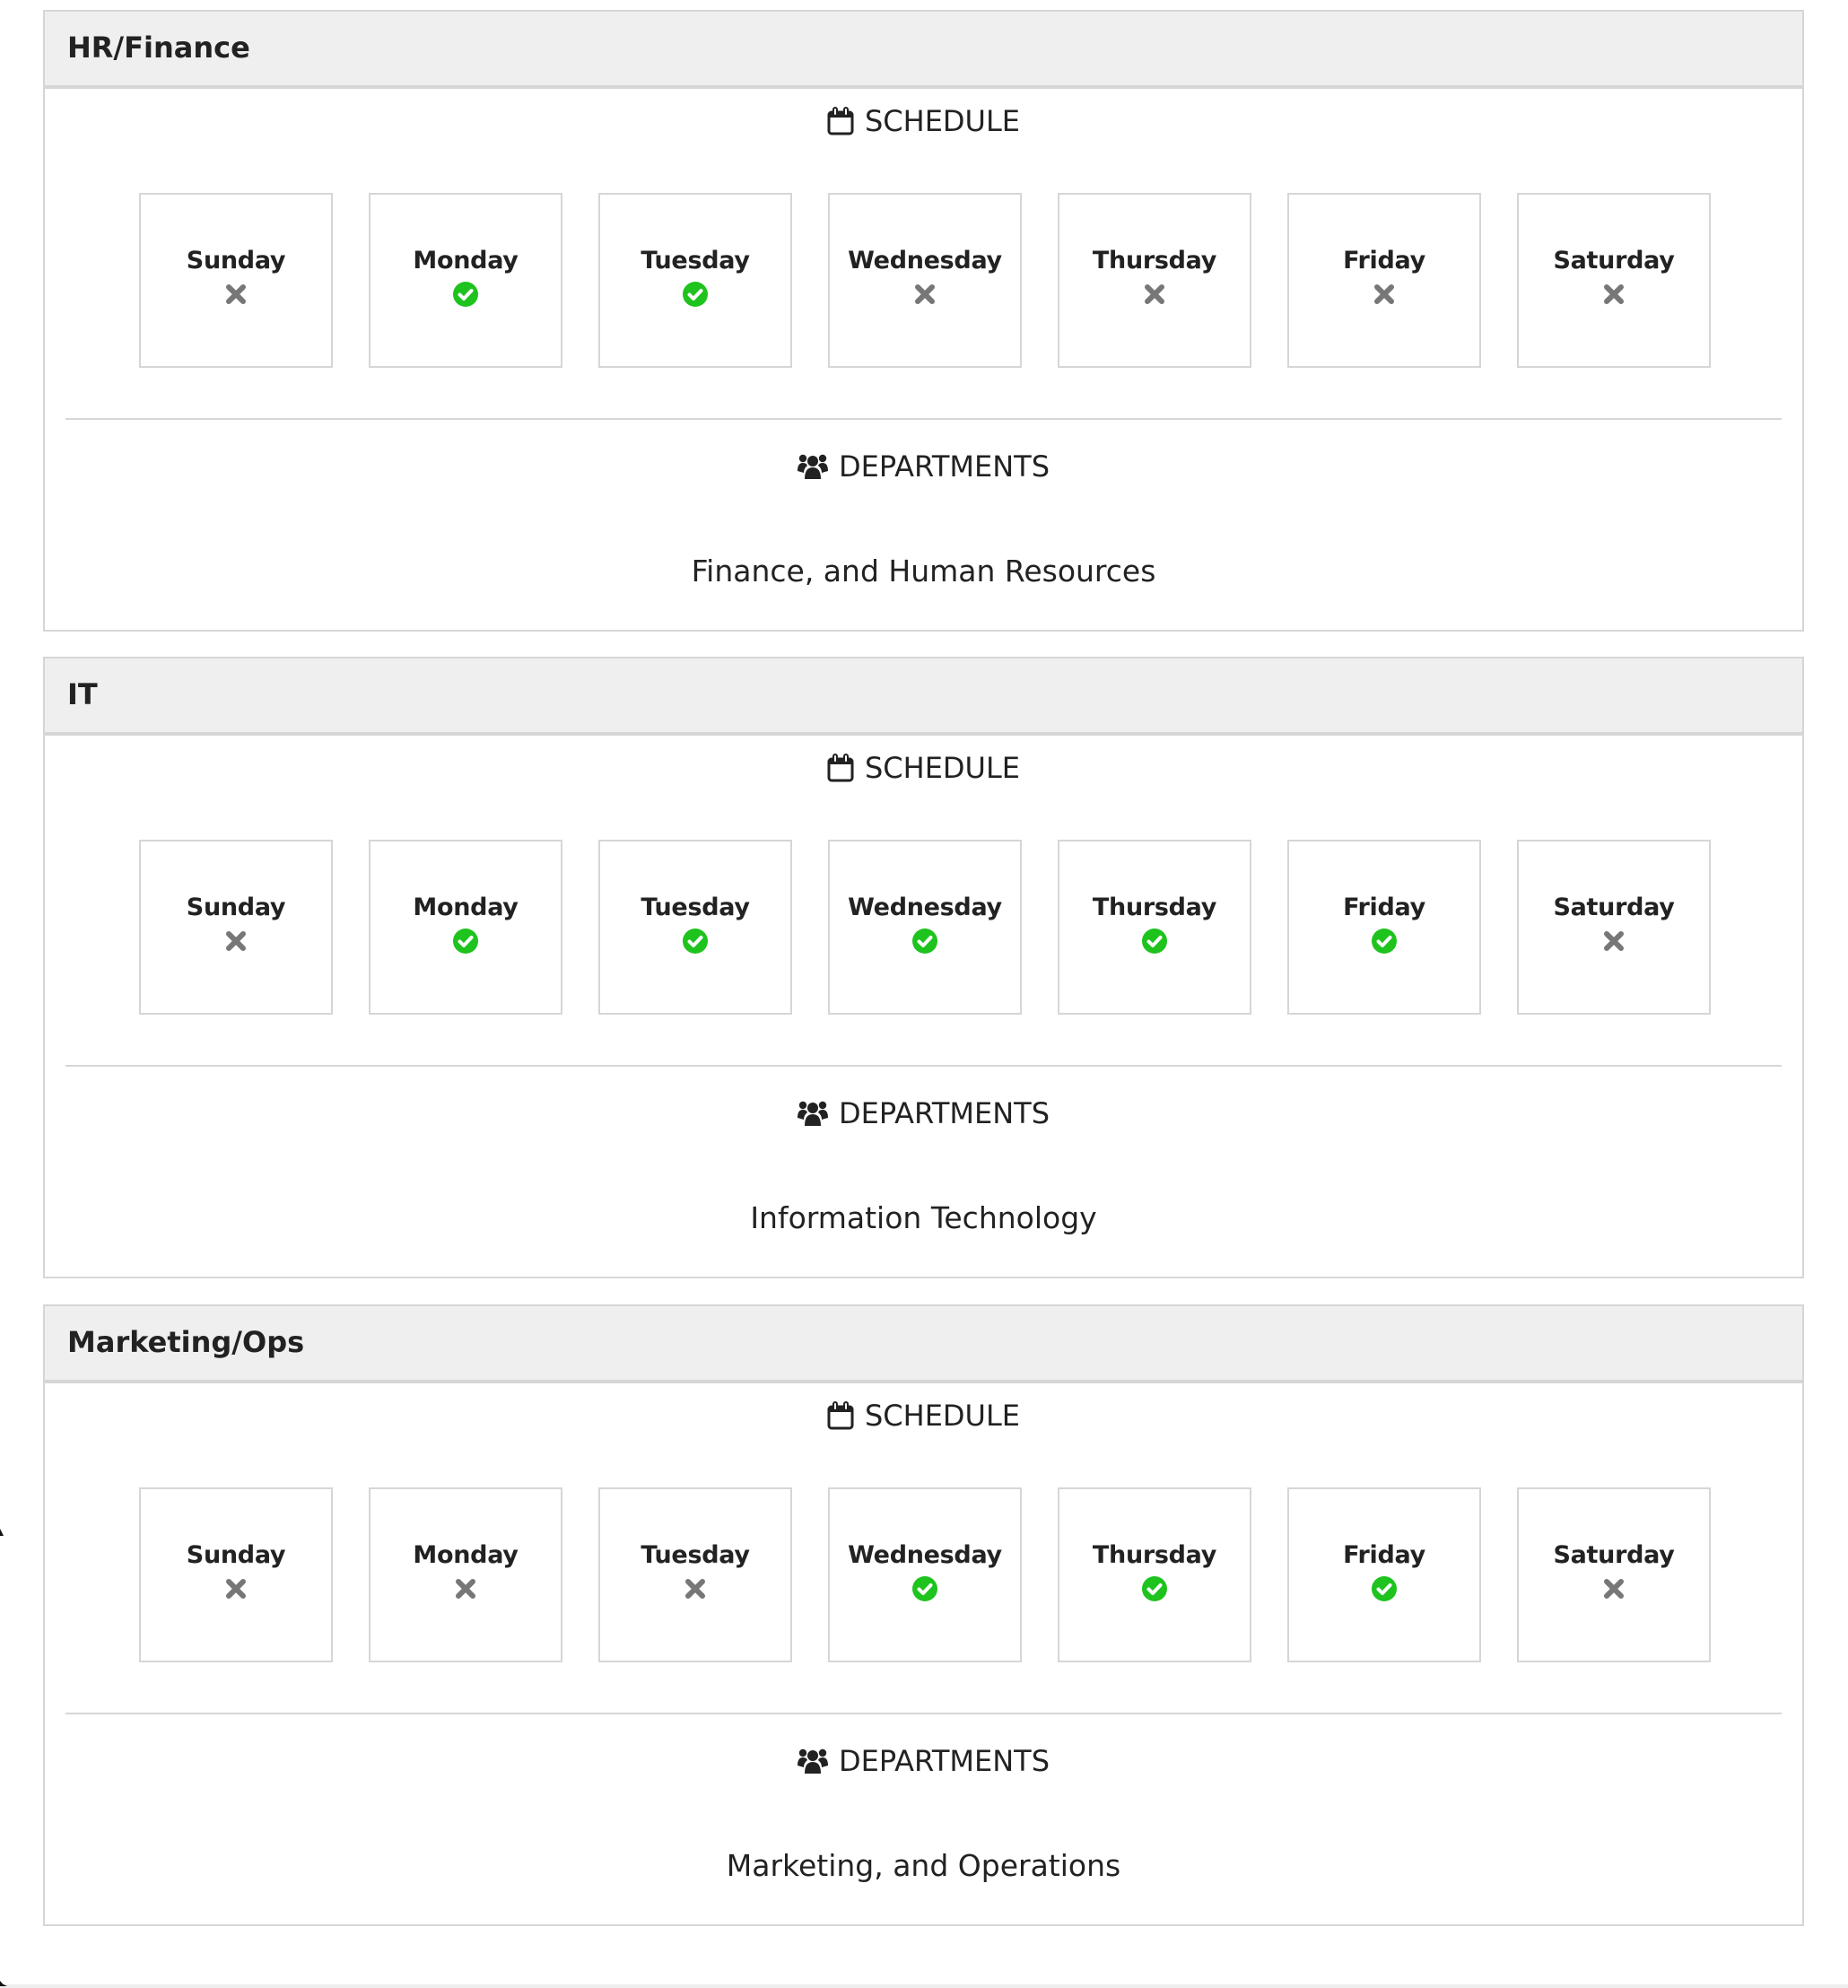 This screenshot has width=1848, height=1988. I want to click on departments-value: Marketing, and Operations, so click(923, 1865).